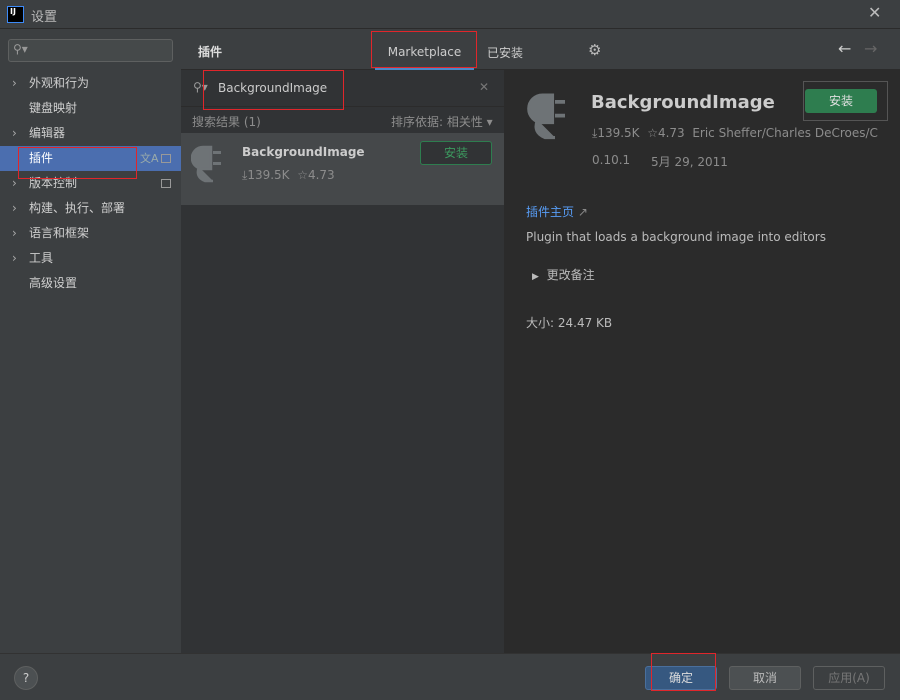 The image size is (900, 700). Describe the element at coordinates (77, 208) in the screenshot. I see `sidebar-item-label: 构建、执行、部署` at that location.